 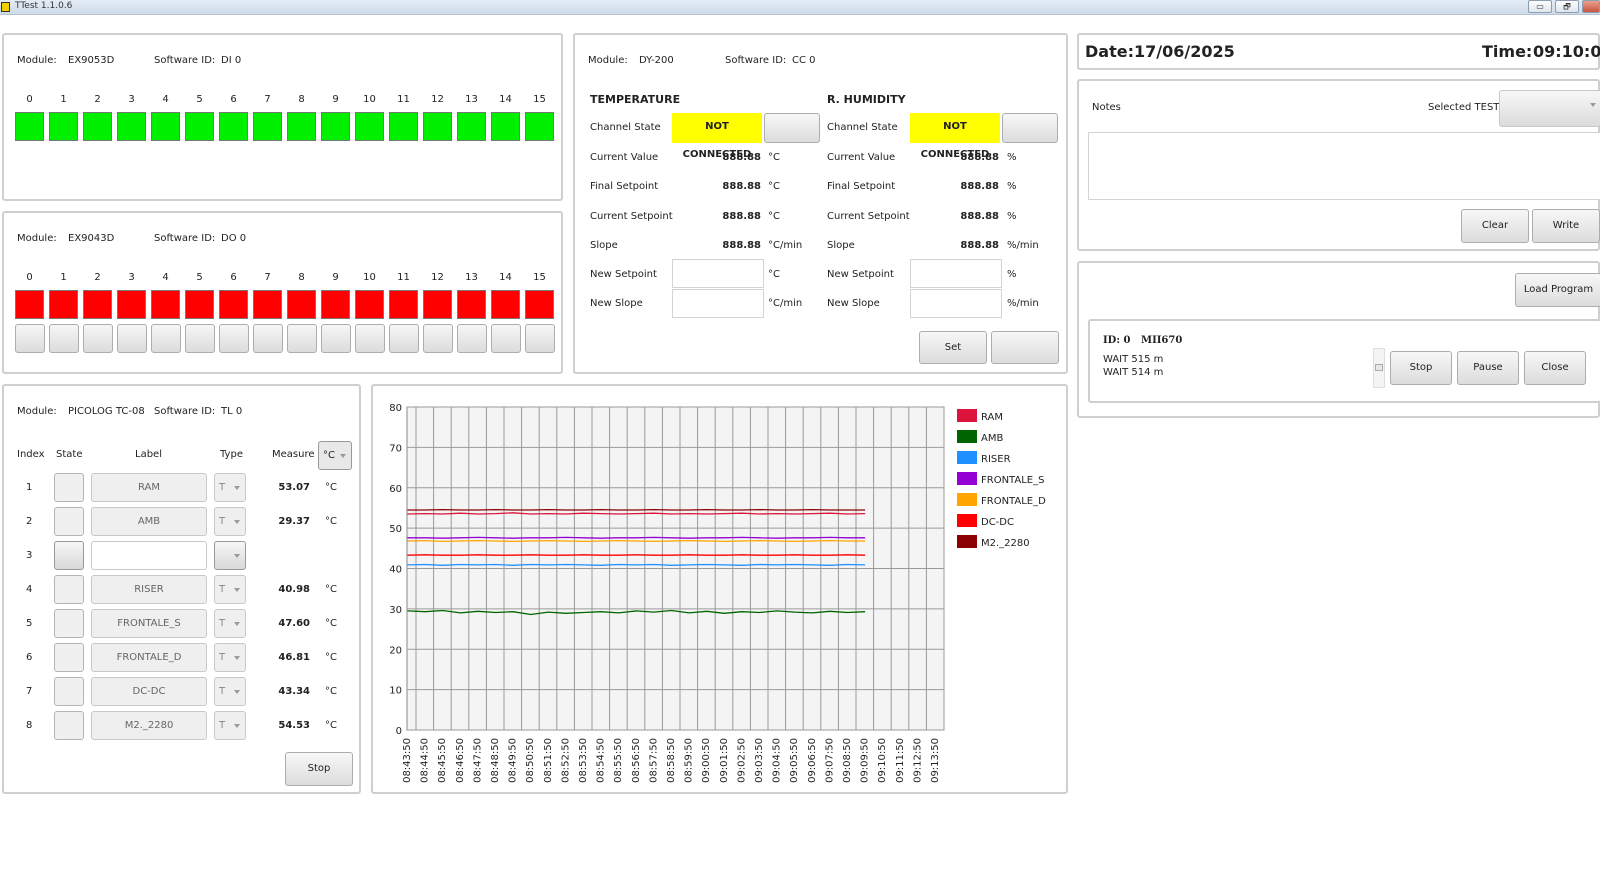 What do you see at coordinates (230, 555) in the screenshot?
I see `tc-row-type` at bounding box center [230, 555].